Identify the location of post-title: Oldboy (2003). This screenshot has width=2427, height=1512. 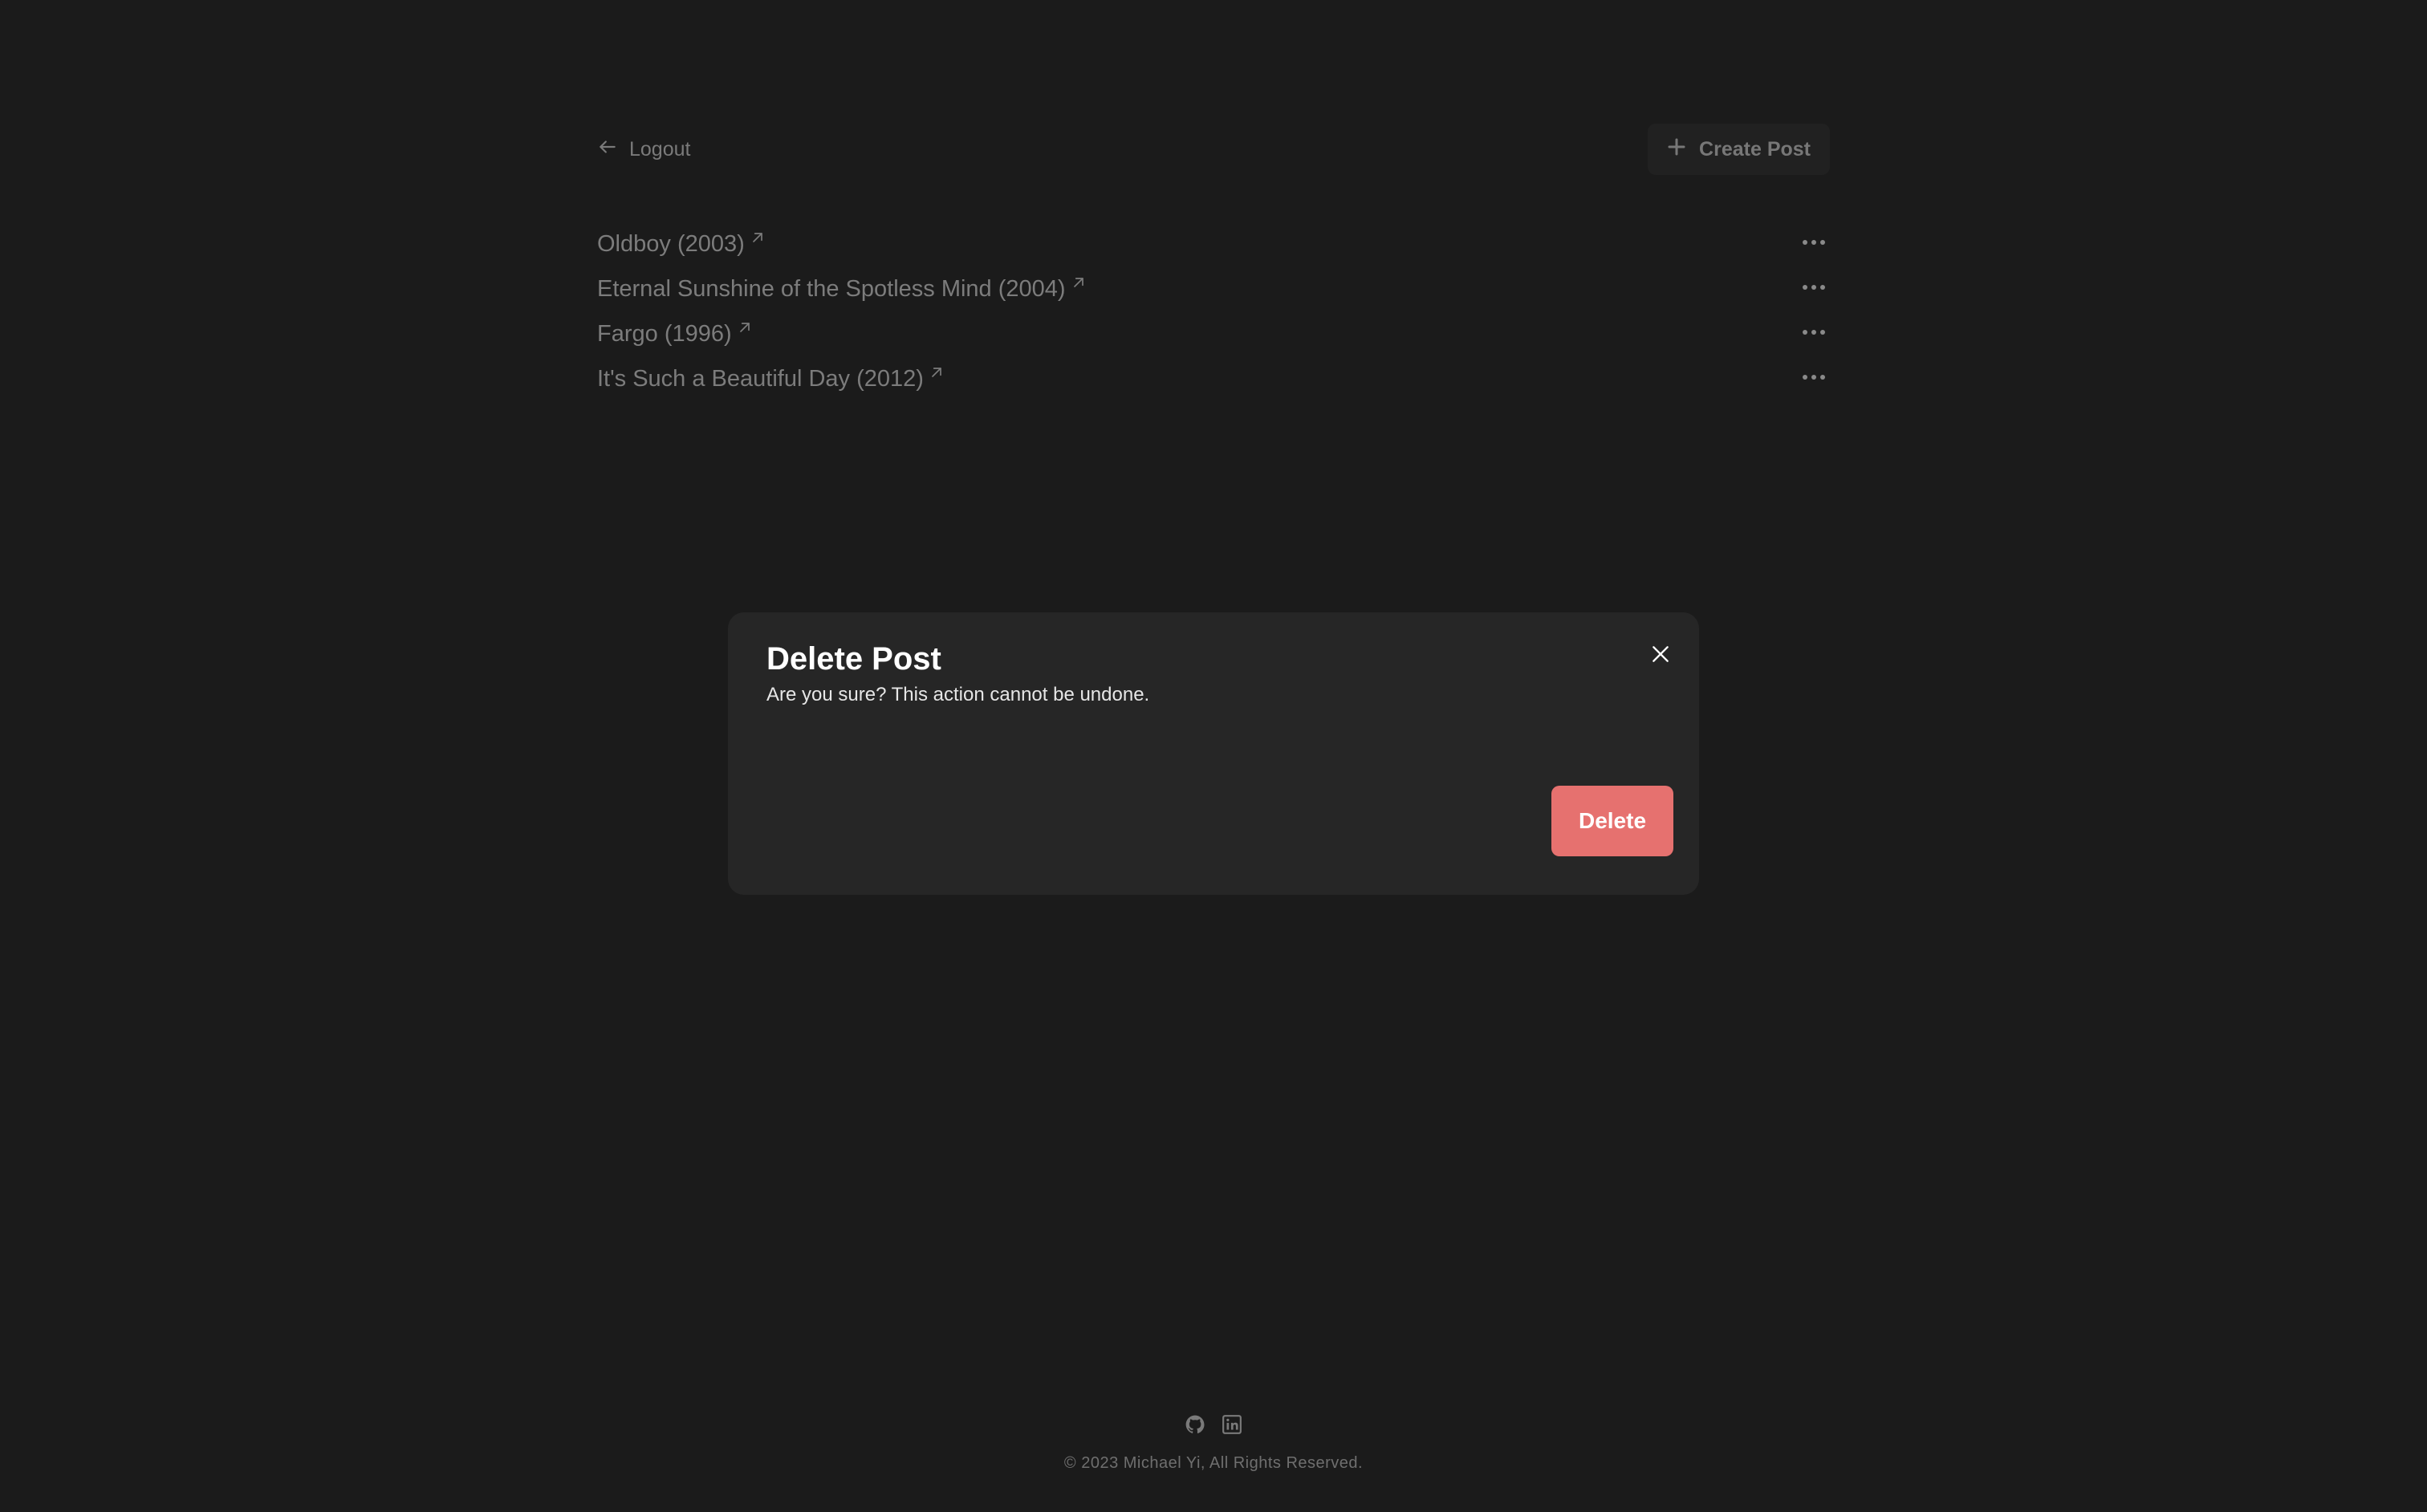
(671, 244).